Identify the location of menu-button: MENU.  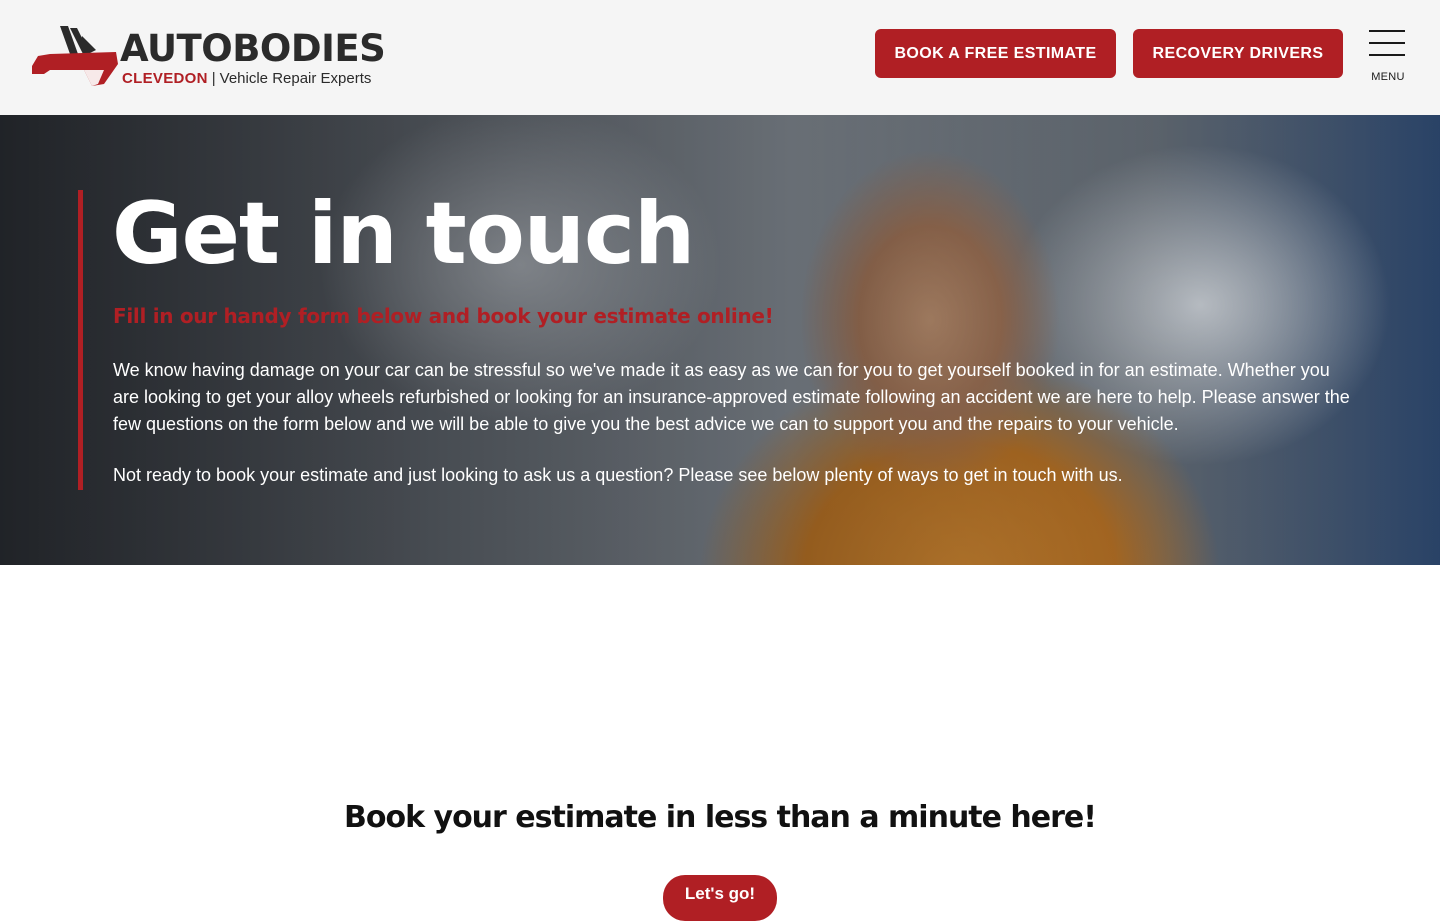
(1388, 58).